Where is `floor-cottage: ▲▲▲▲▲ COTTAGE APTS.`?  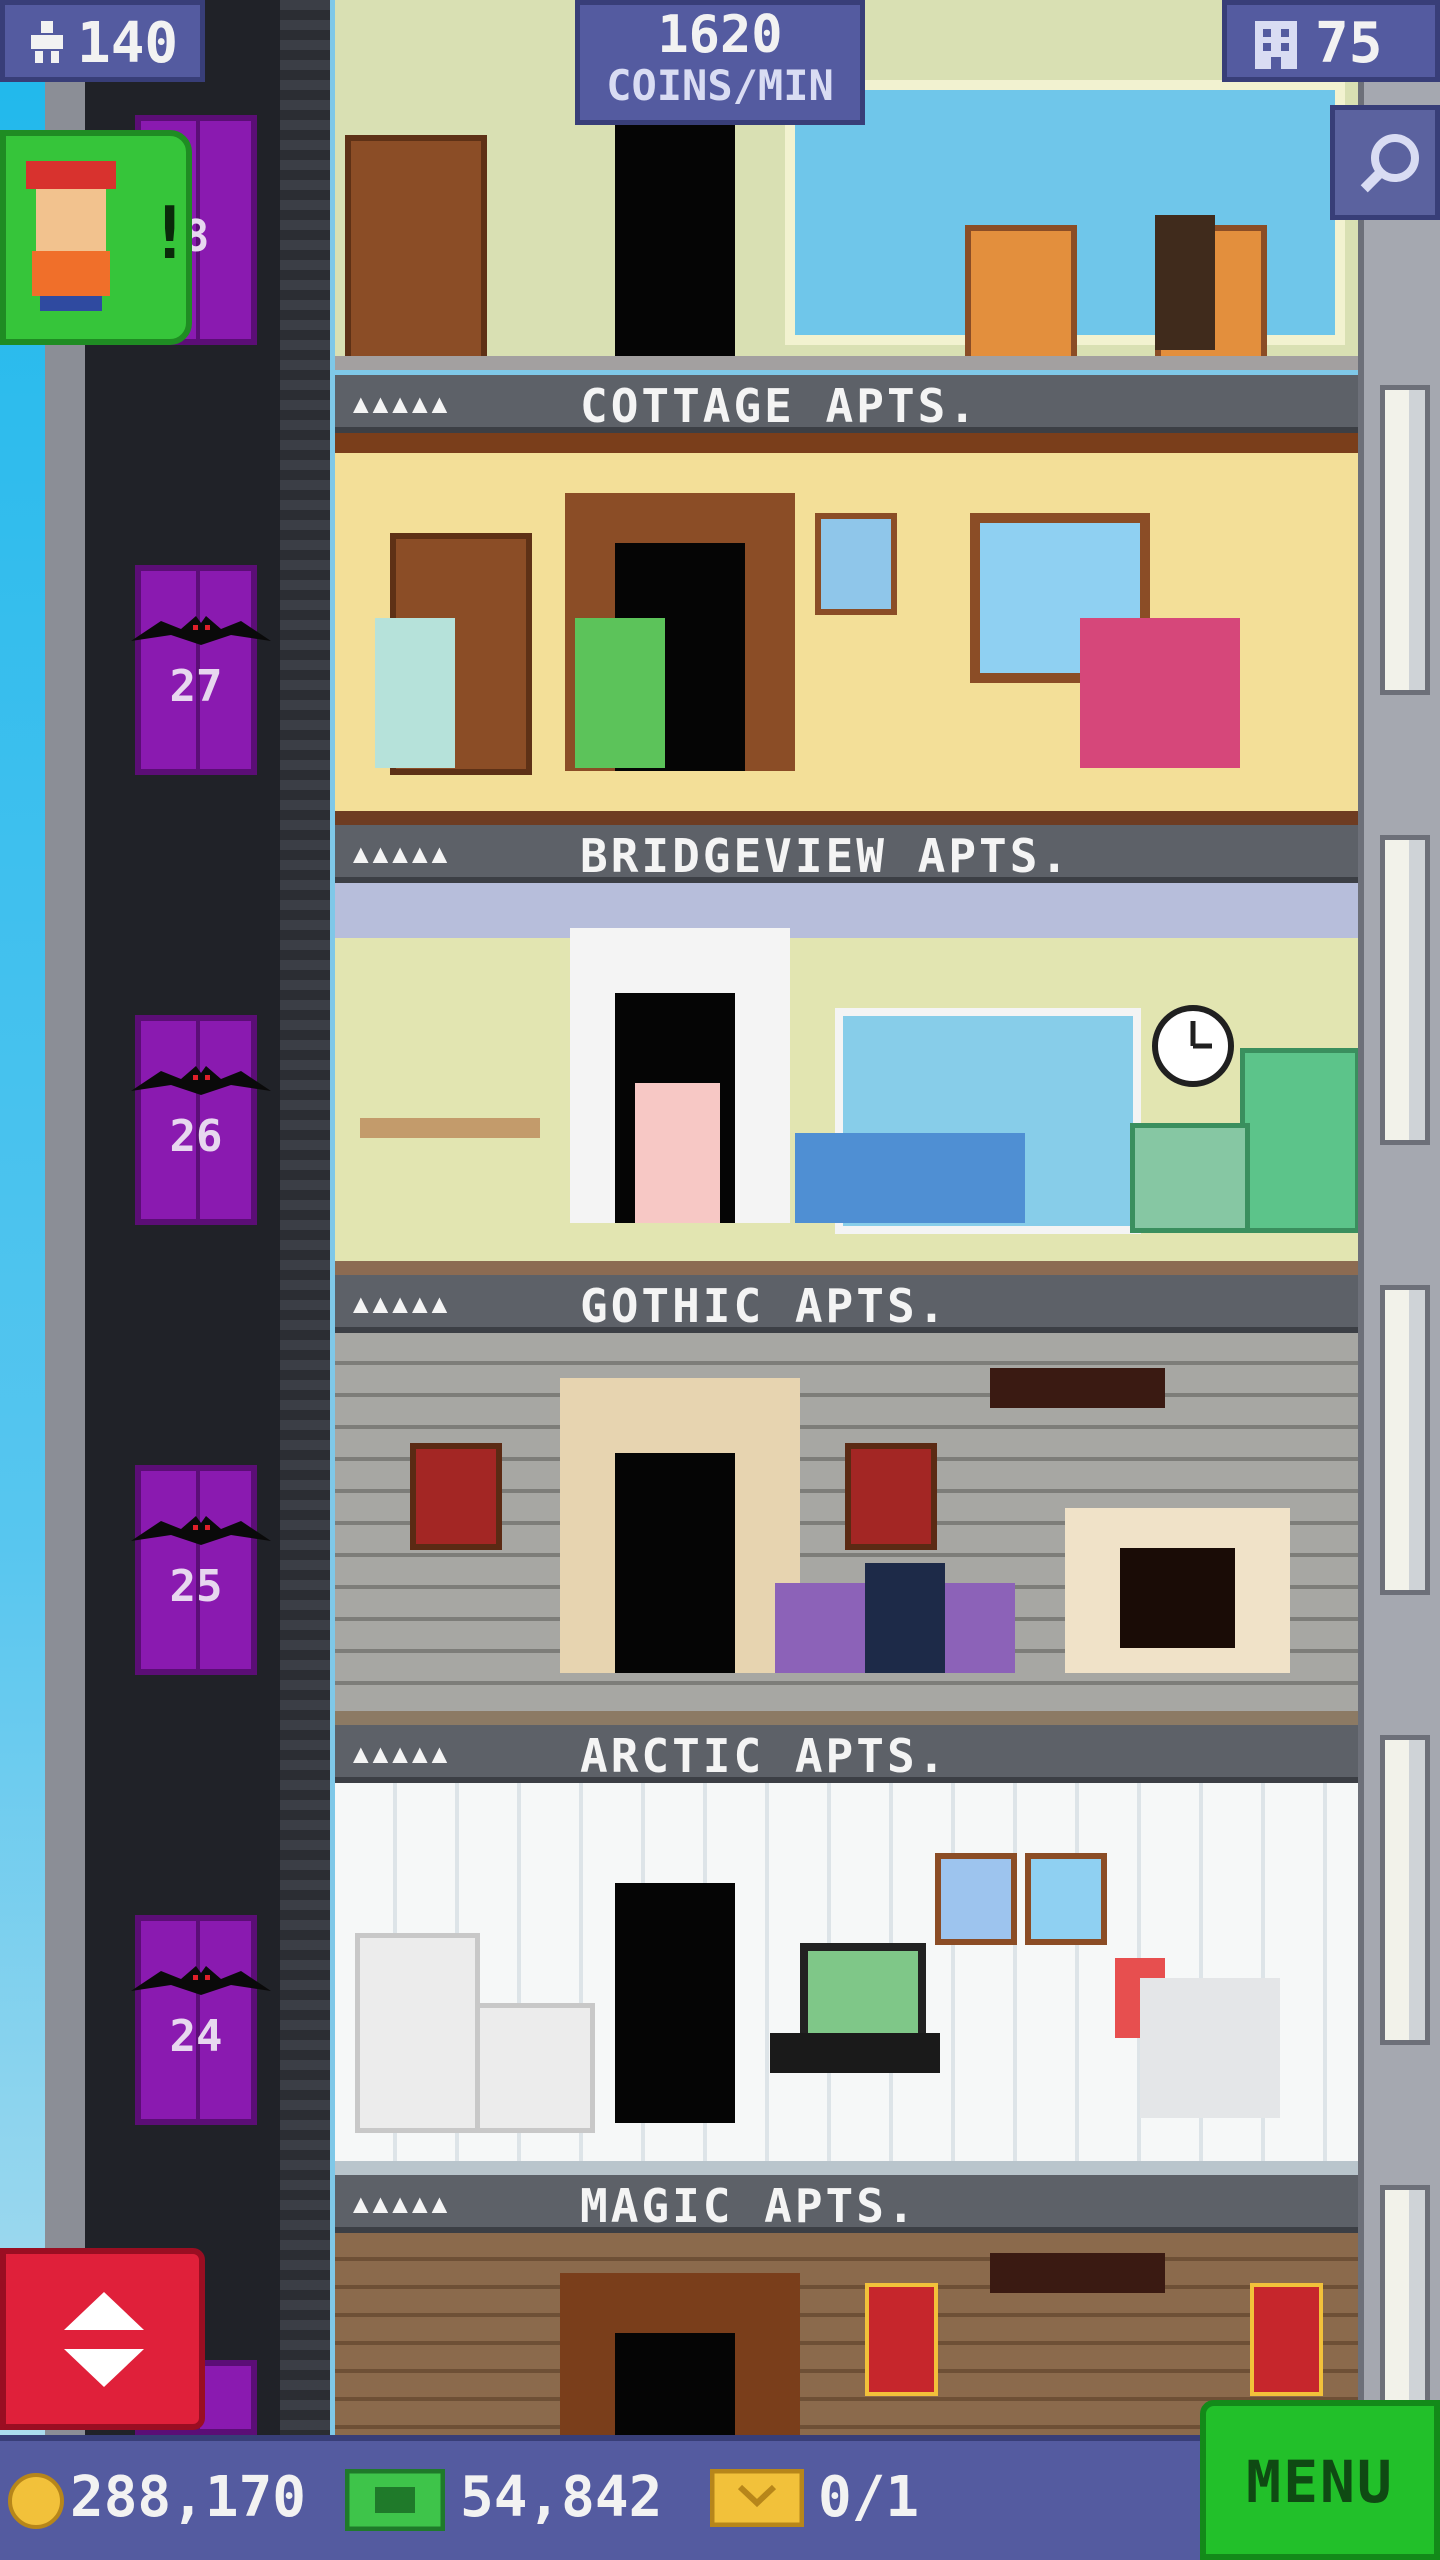
floor-cottage: ▲▲▲▲▲ COTTAGE APTS. is located at coordinates (846, 600).